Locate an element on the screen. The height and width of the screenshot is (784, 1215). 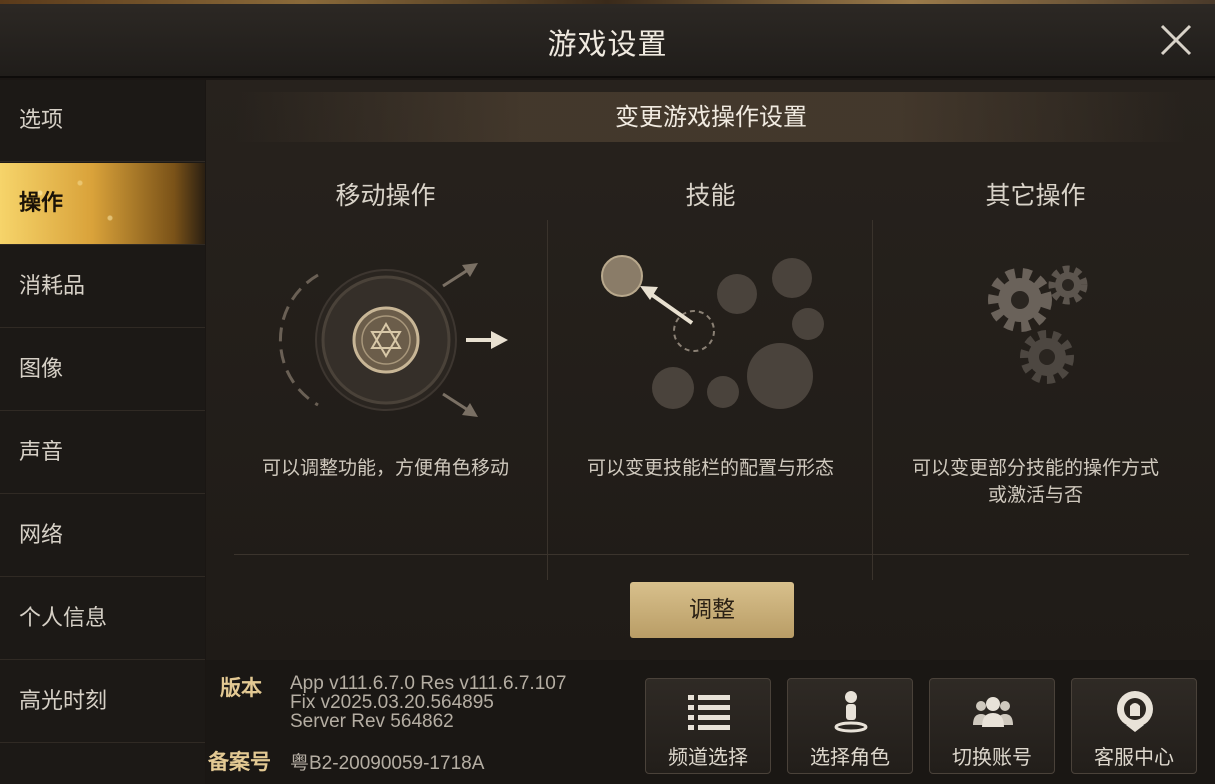
channel-select-button: 频道选择 is located at coordinates (708, 726).